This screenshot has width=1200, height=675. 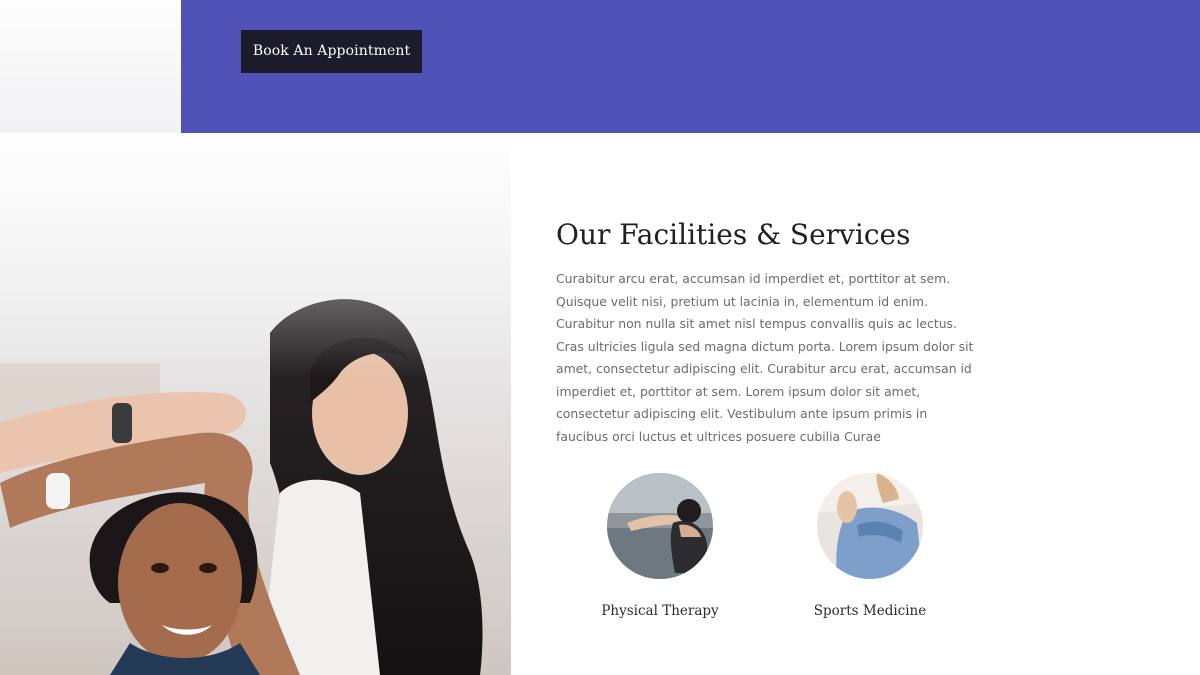 I want to click on service-sports-medicine: Sports Medicine, so click(x=870, y=546).